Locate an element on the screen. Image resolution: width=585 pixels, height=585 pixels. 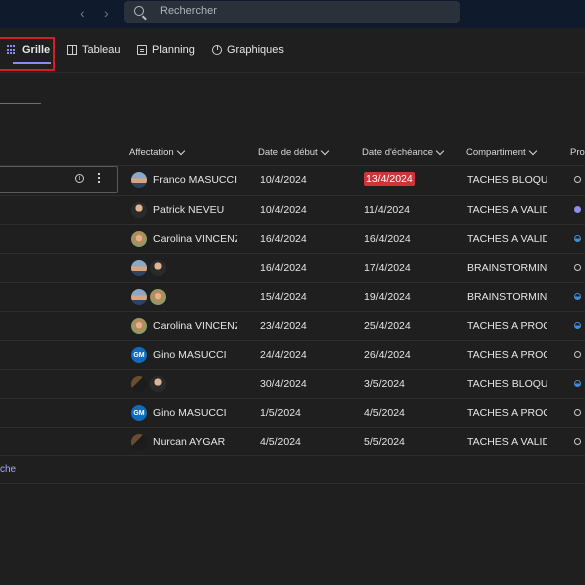
assignee-name: Franco MASUCCI is located at coordinates (195, 180).